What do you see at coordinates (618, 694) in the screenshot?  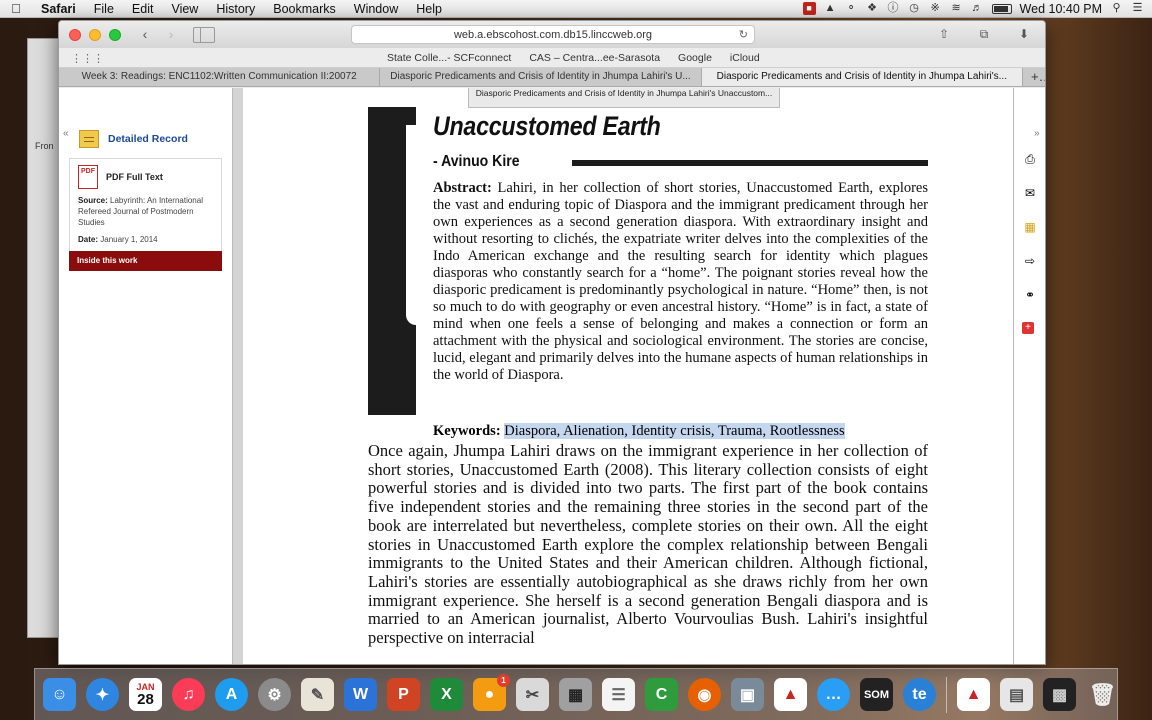 I see `textedit-icon: ☰` at bounding box center [618, 694].